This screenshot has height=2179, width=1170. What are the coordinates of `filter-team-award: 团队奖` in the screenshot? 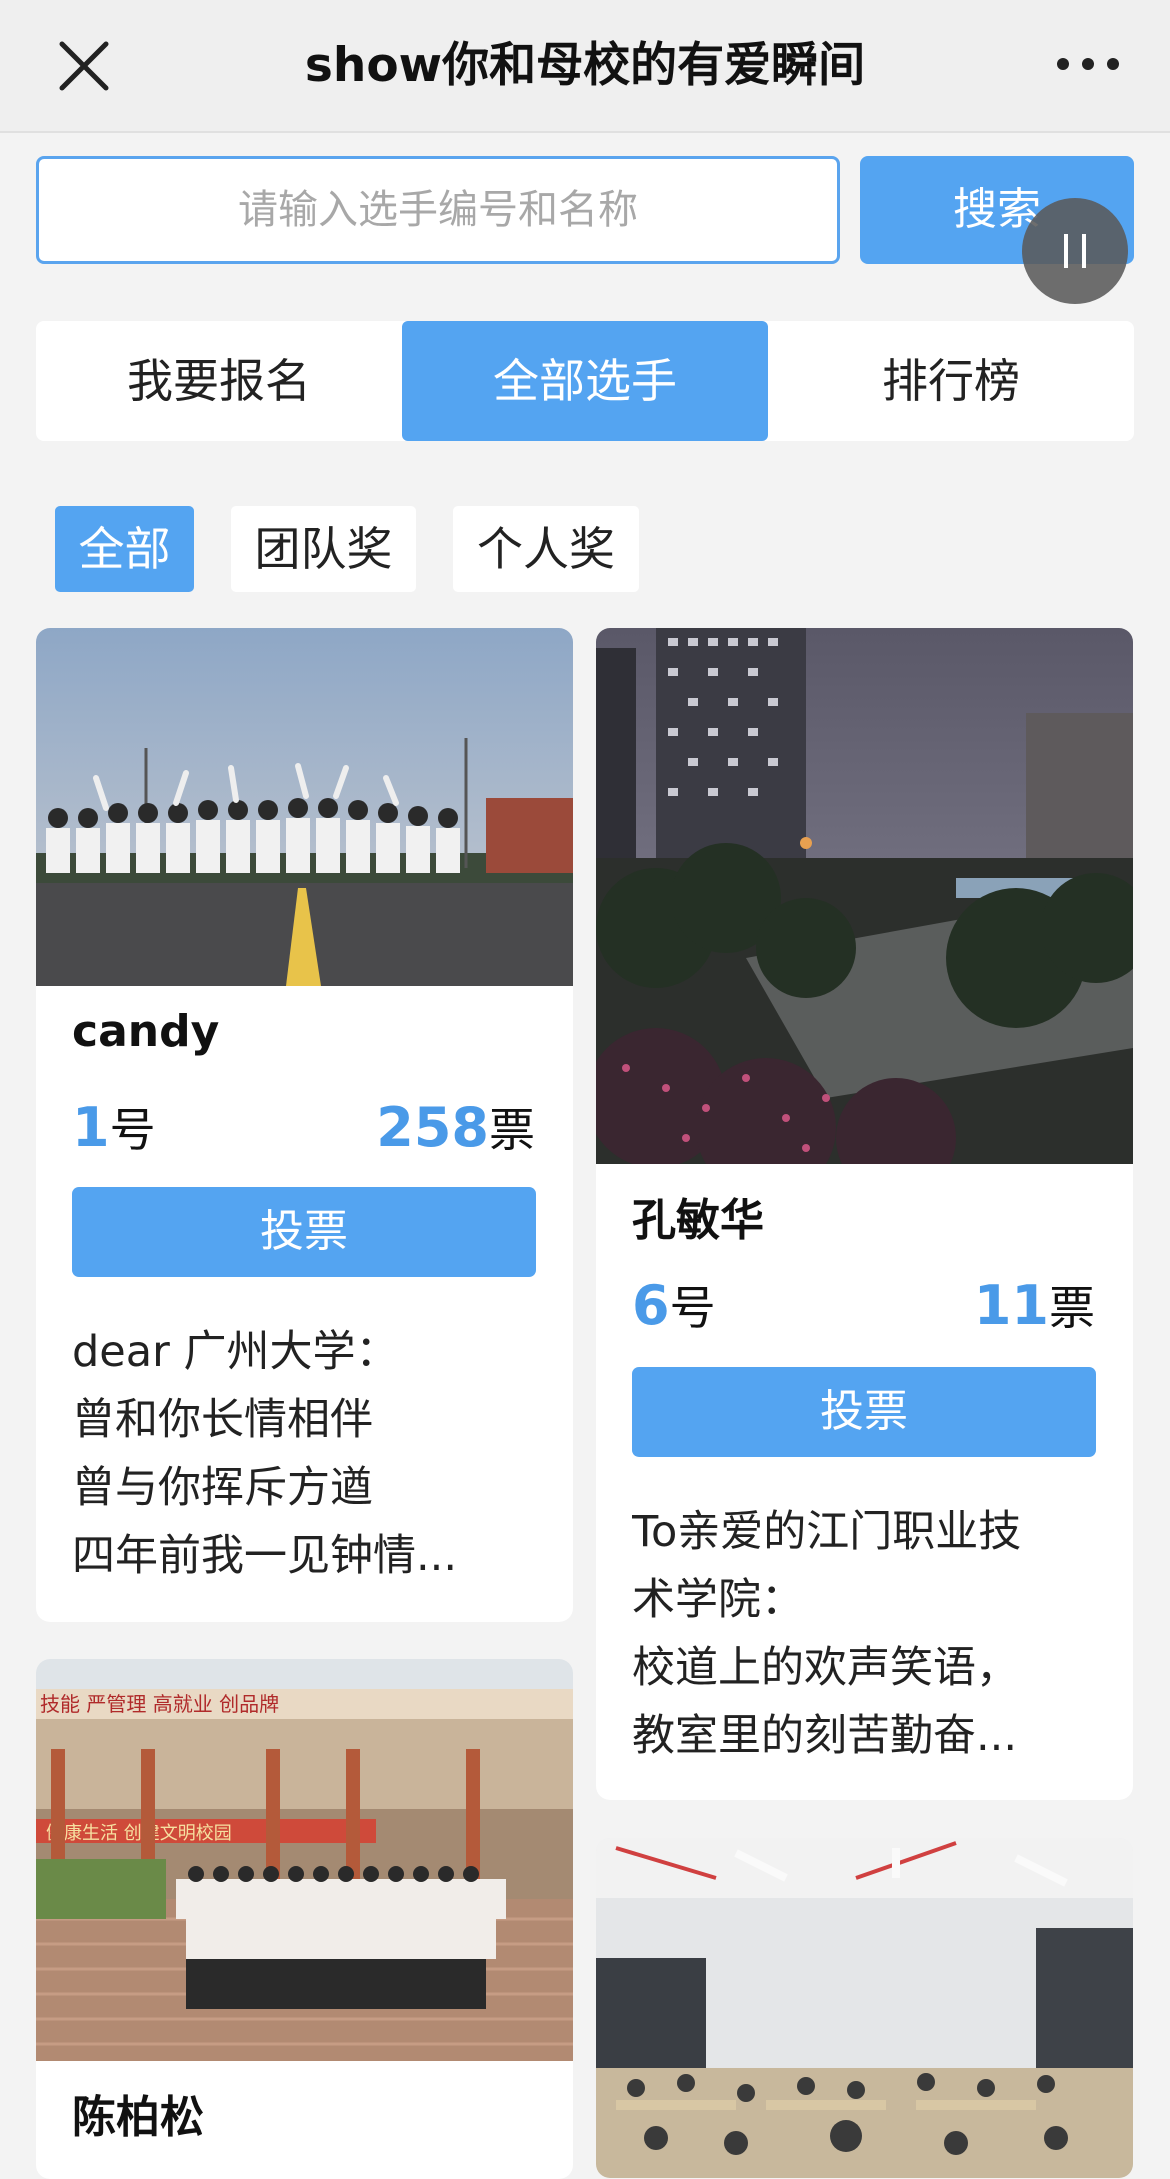 It's located at (323, 549).